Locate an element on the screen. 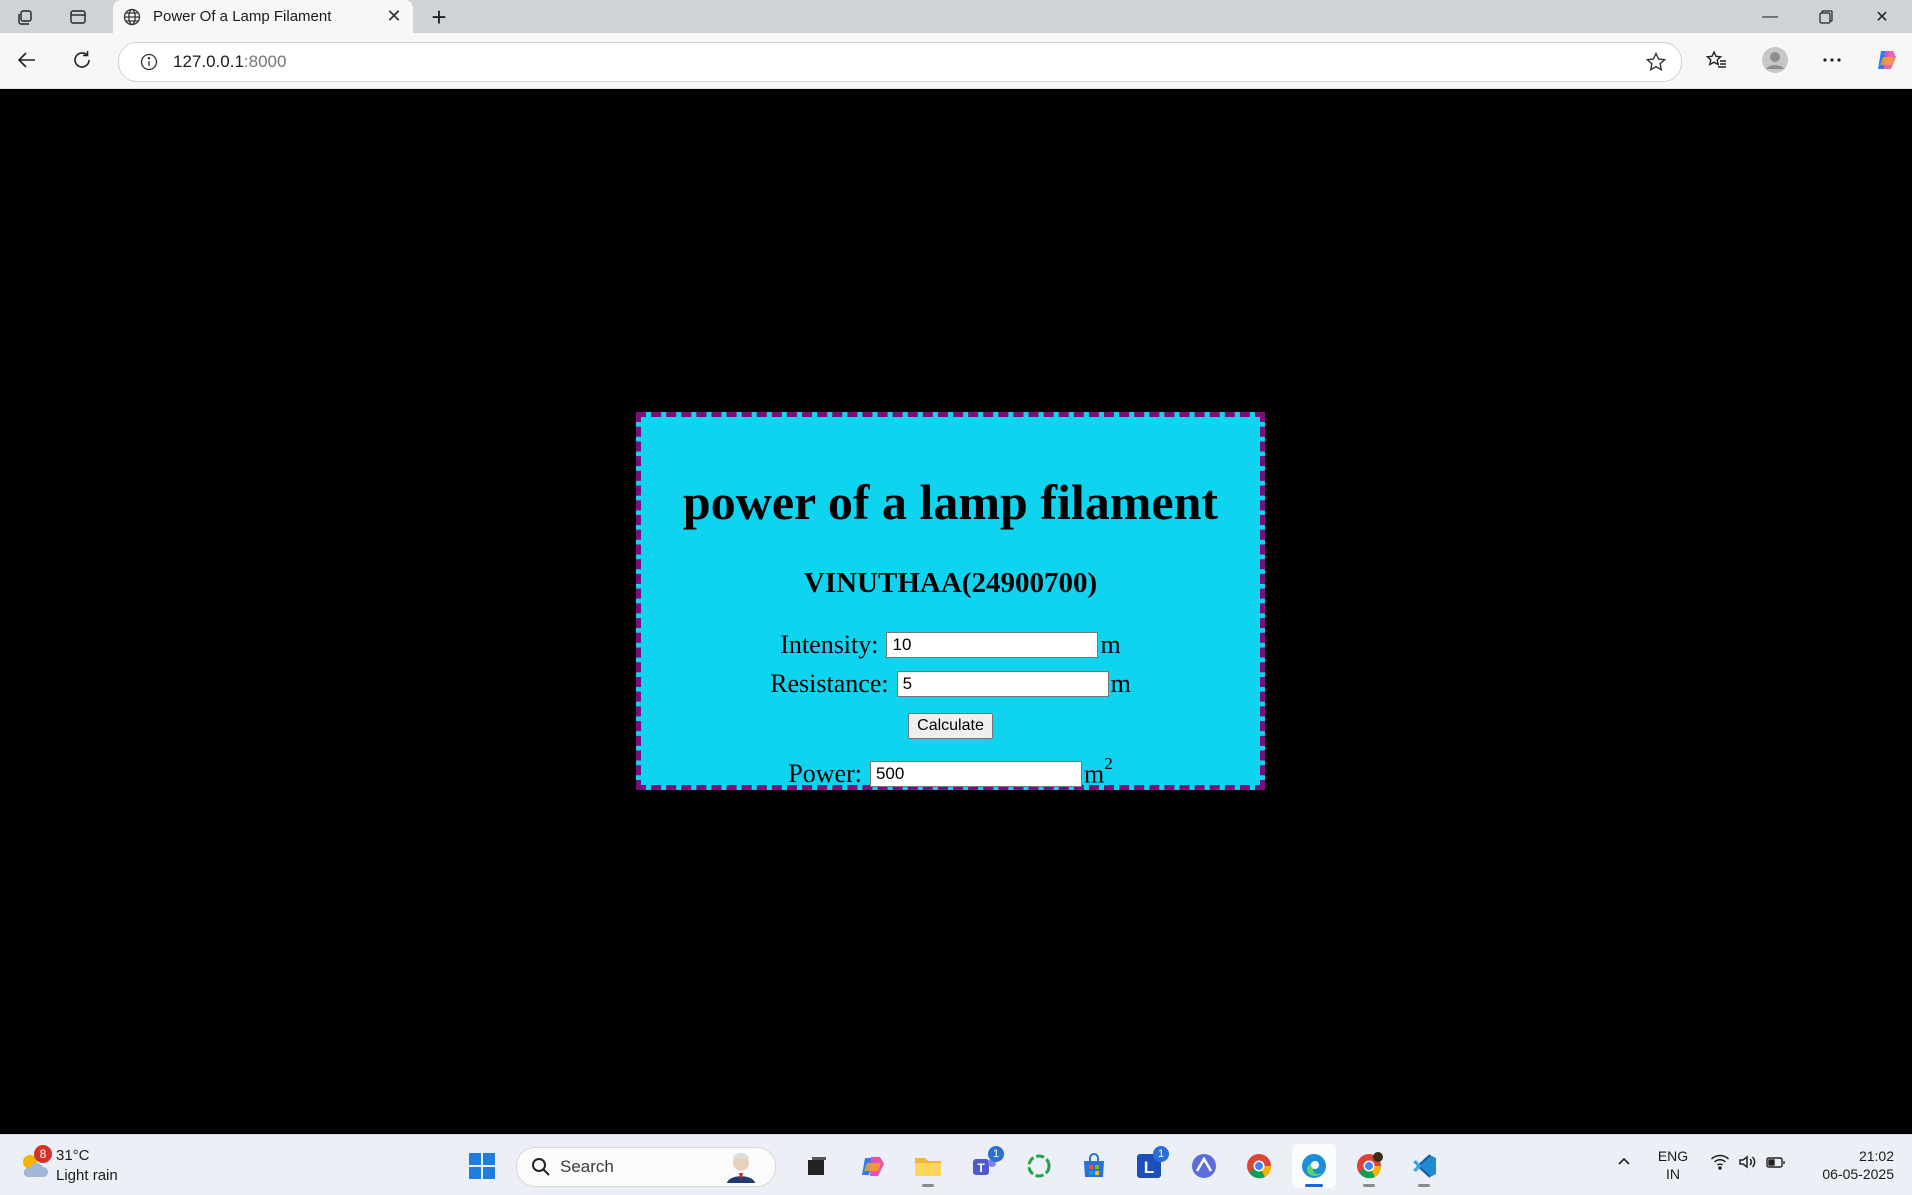 The image size is (1912, 1195). profile-avatar is located at coordinates (1775, 60).